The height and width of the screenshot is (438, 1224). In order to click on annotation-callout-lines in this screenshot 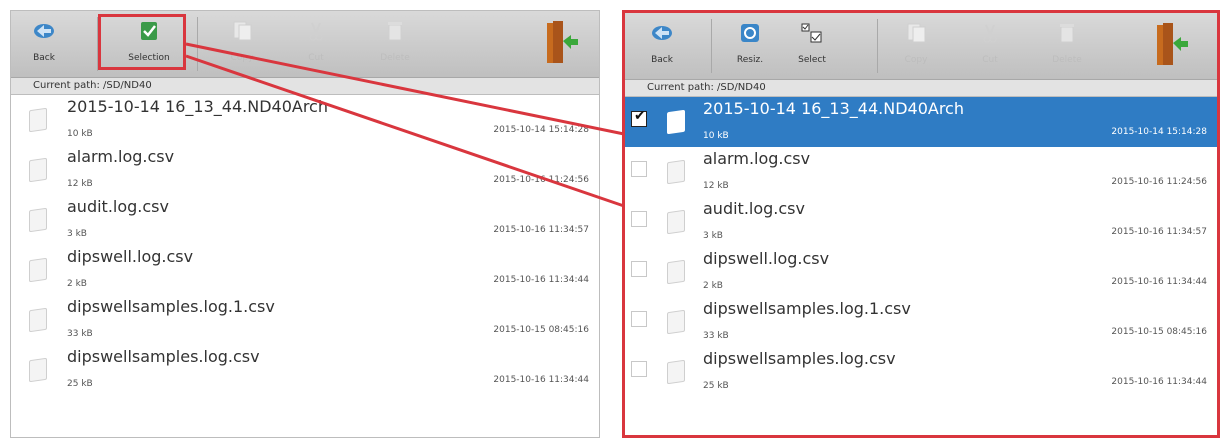, I will do `click(405, 125)`.